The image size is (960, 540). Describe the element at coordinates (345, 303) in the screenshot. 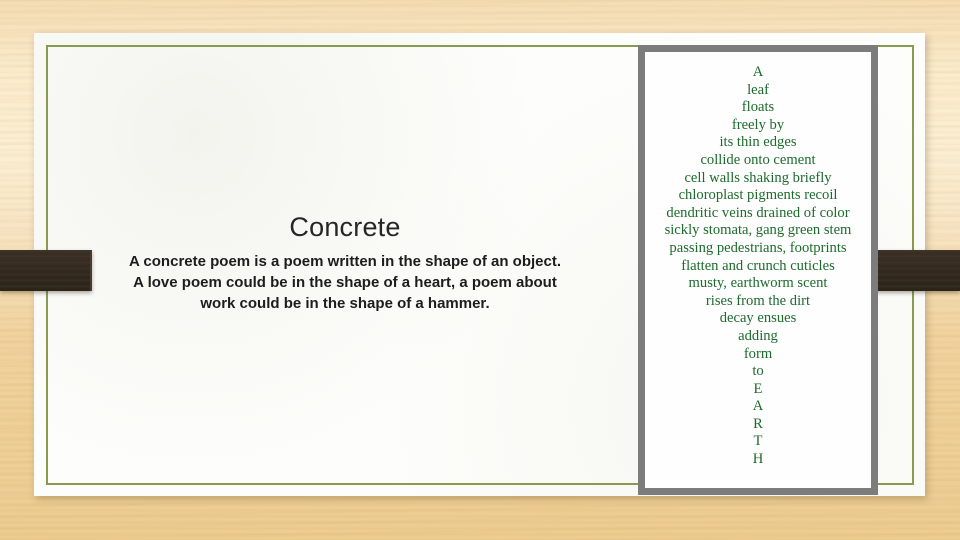

I see `body-line: work could be in the shape of a hammer.` at that location.